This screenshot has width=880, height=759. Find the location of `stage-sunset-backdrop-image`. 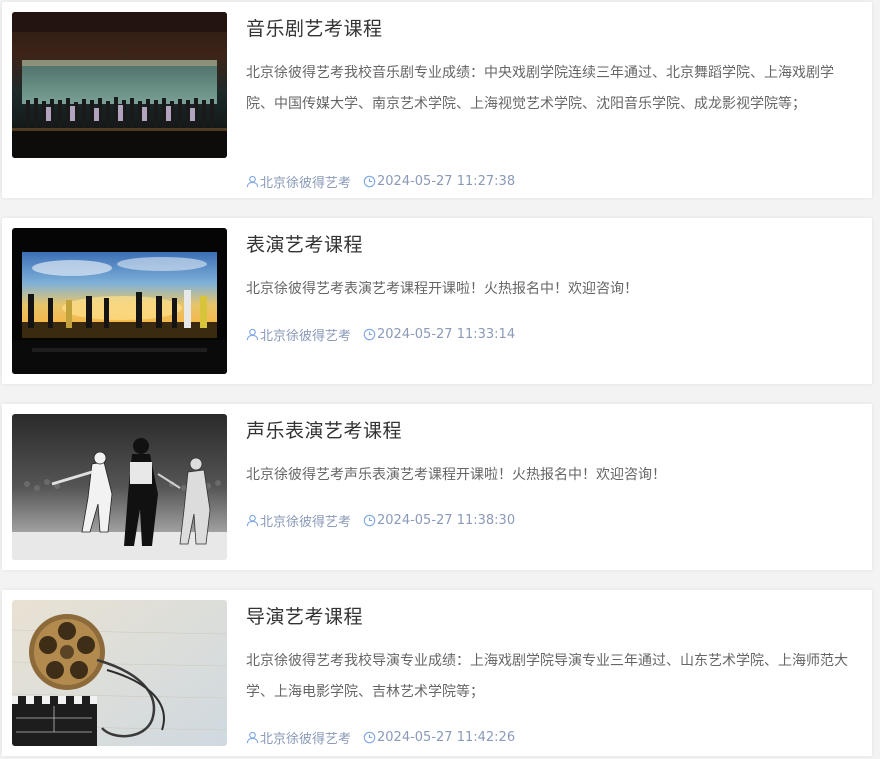

stage-sunset-backdrop-image is located at coordinates (119, 301).